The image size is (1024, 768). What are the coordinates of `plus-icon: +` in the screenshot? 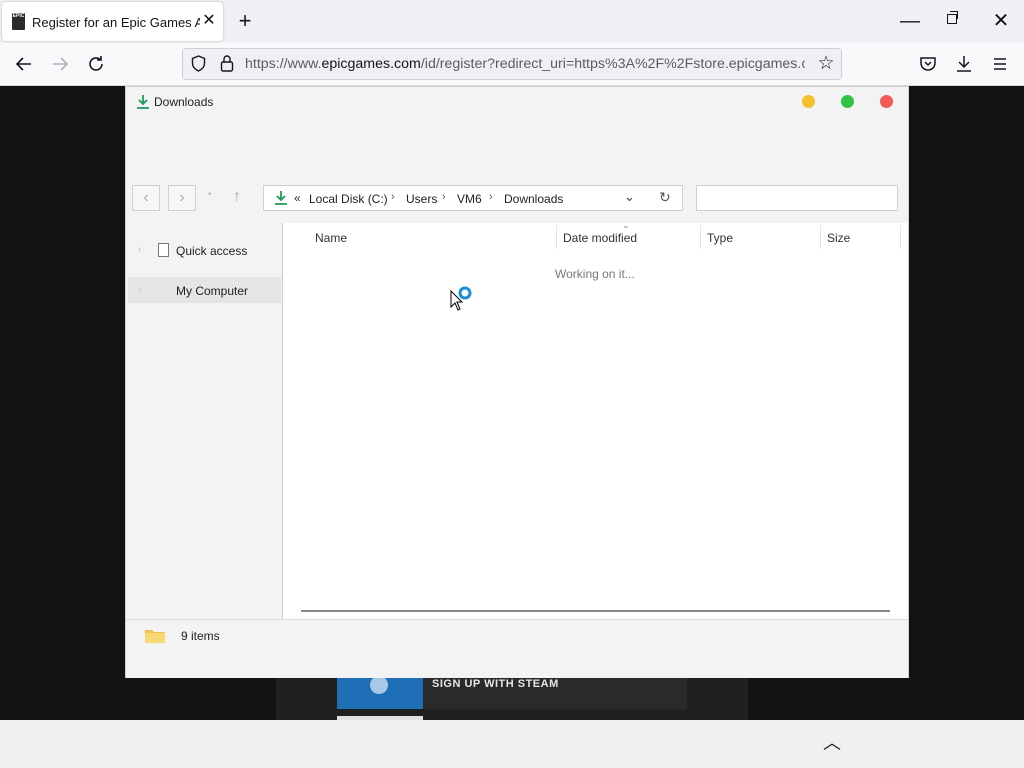 It's located at (245, 21).